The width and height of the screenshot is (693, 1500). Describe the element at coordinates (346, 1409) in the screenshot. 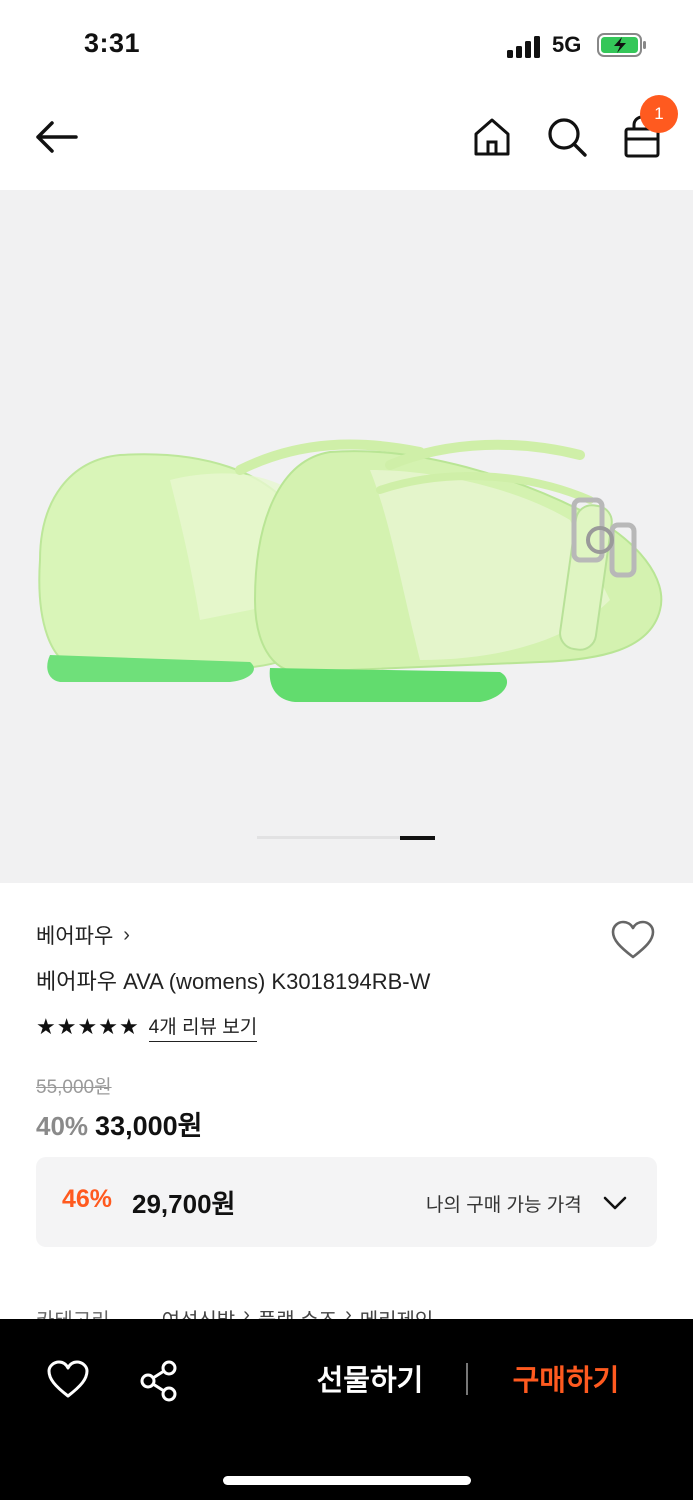

I see `bottom-action-bar: 선물하기 구매하기` at that location.